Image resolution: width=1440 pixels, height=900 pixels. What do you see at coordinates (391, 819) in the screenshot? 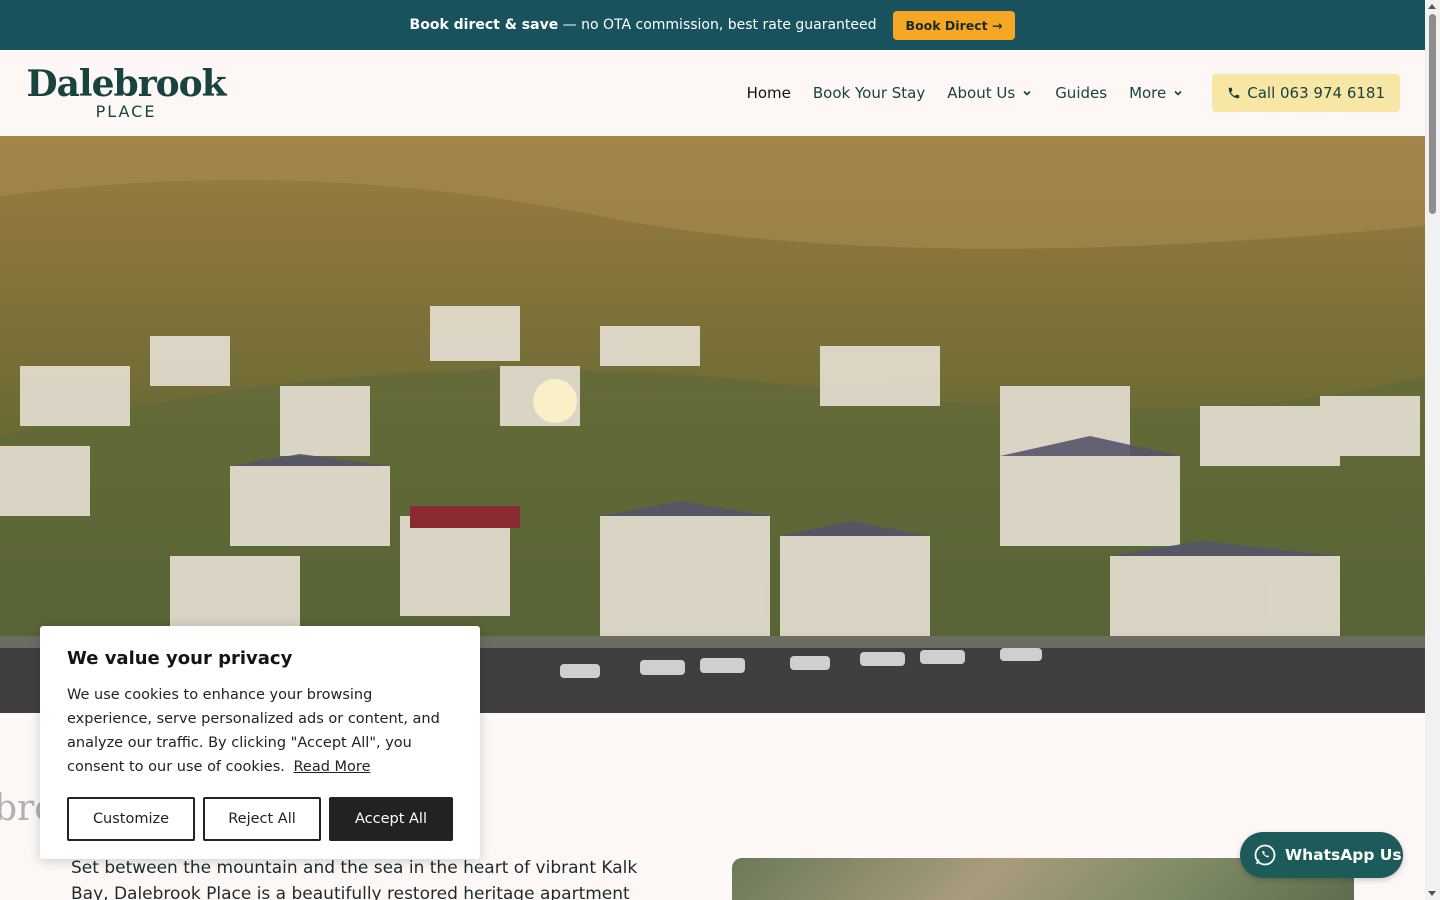
I see `accept-all-button: Accept All` at bounding box center [391, 819].